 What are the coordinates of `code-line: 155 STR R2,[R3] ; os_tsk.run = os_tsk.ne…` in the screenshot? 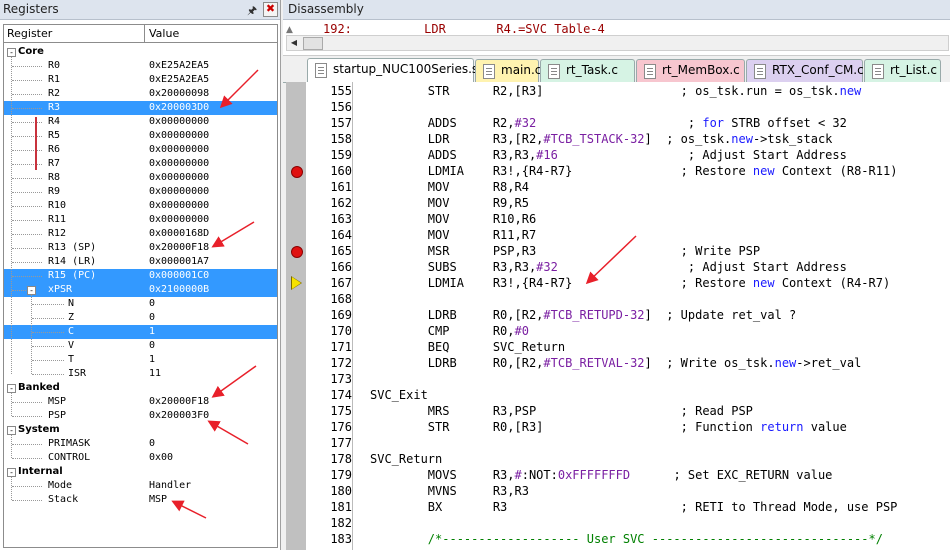 It's located at (618, 91).